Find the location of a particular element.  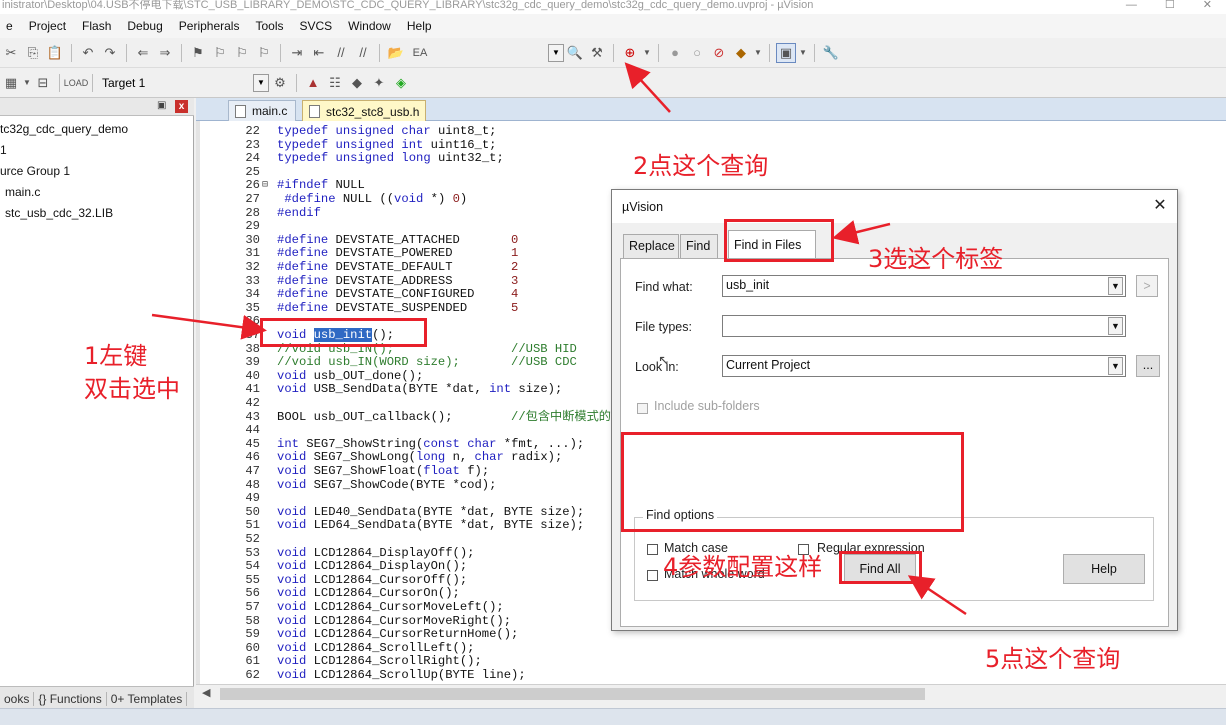

stop-build-icon: ⊟ is located at coordinates (43, 83).